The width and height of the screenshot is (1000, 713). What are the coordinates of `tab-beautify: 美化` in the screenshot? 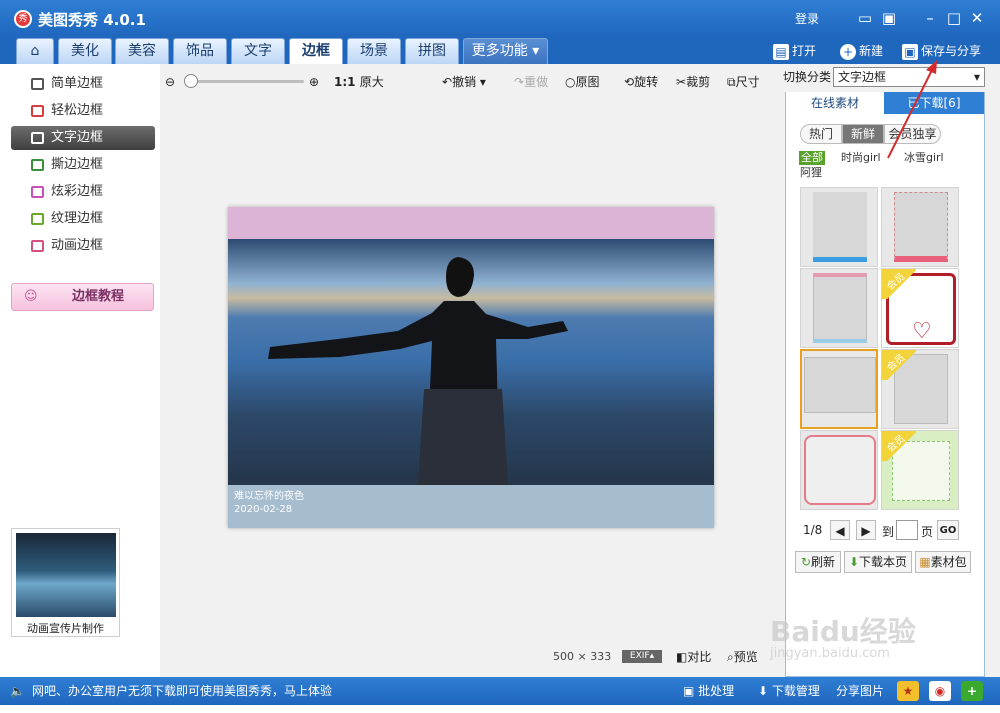 It's located at (85, 51).